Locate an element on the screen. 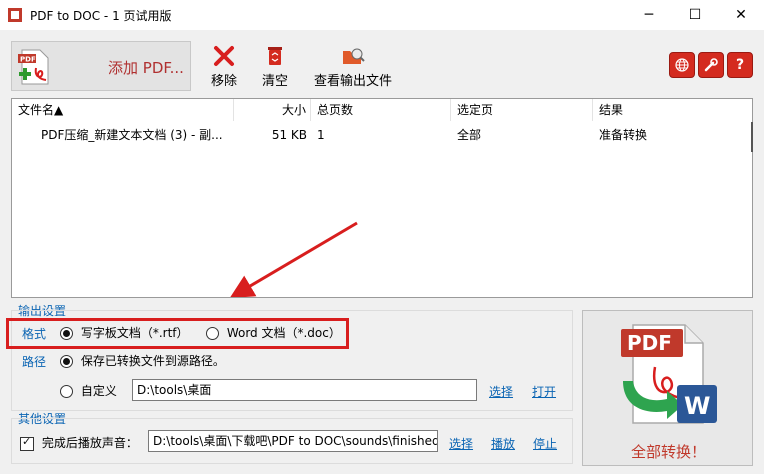 The image size is (764, 474). play-sound-option: 完成后播放声音： is located at coordinates (79, 442).